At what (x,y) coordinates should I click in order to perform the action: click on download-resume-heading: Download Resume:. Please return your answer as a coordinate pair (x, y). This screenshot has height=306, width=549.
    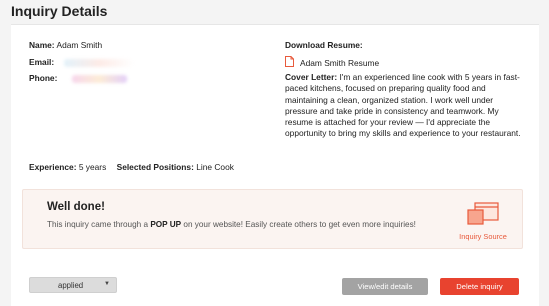
    Looking at the image, I should click on (324, 45).